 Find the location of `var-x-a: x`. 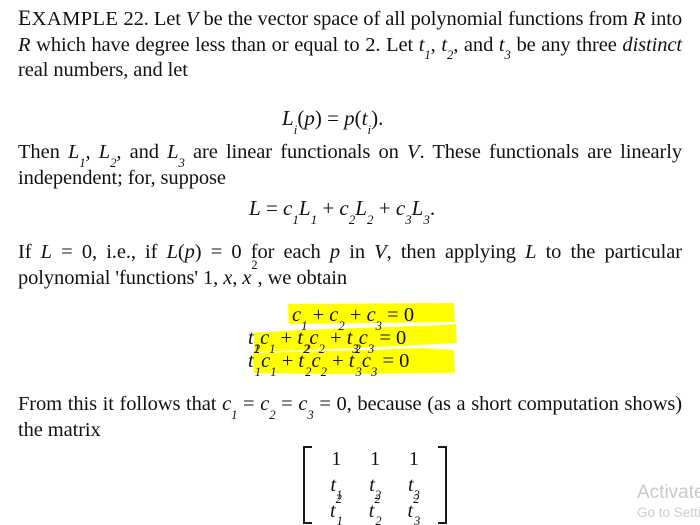

var-x-a: x is located at coordinates (228, 277).